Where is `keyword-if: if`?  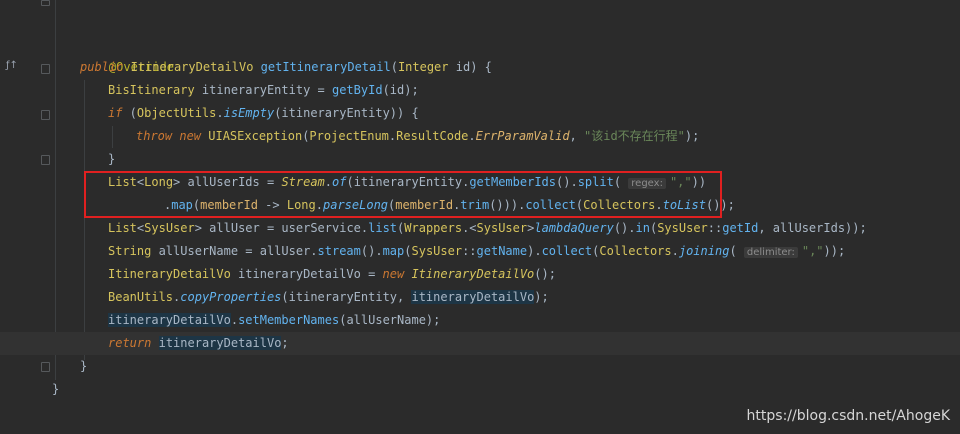 keyword-if: if is located at coordinates (115, 113).